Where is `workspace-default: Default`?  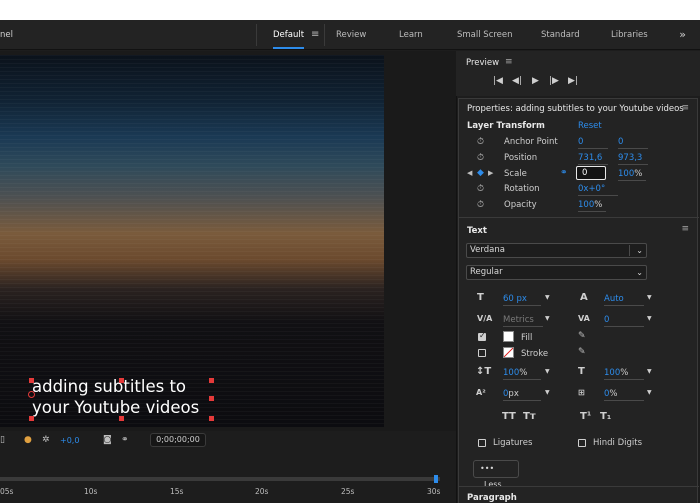 workspace-default: Default is located at coordinates (289, 39).